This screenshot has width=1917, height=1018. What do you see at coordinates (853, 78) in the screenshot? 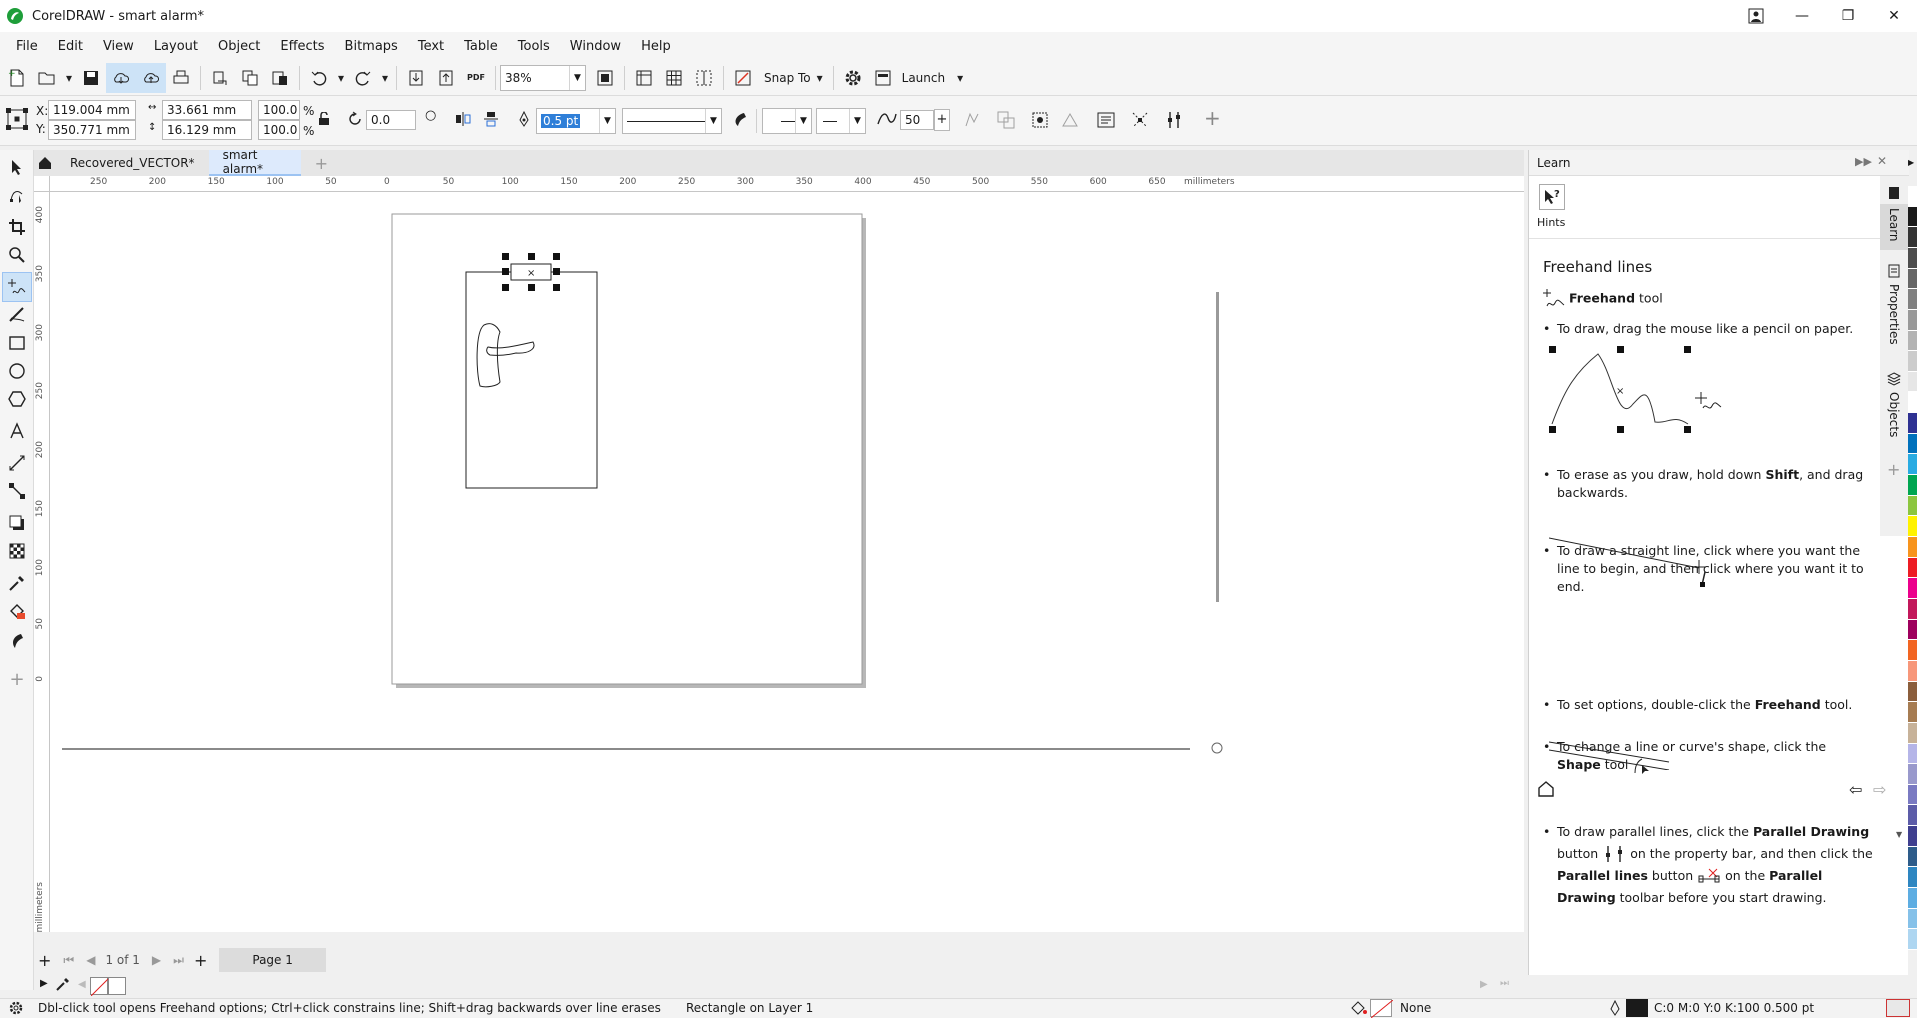
I see `options-gear-icon` at bounding box center [853, 78].